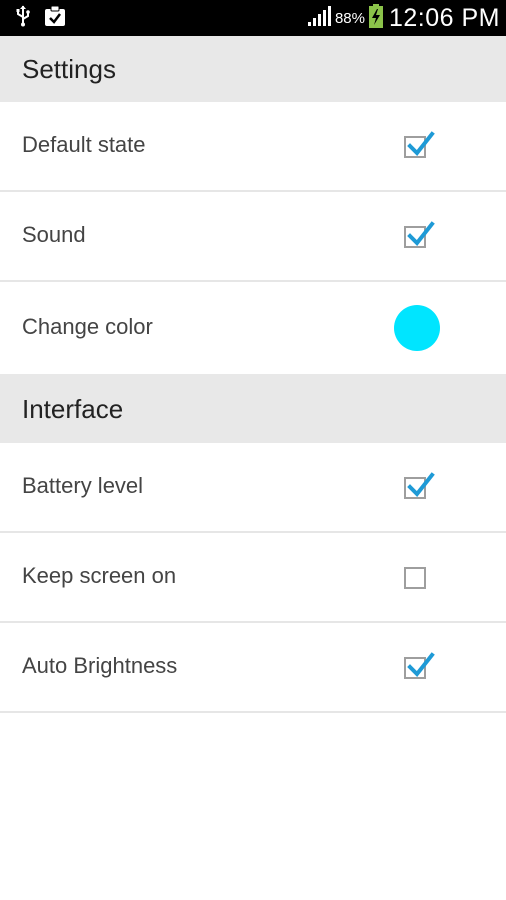 The height and width of the screenshot is (900, 506). I want to click on battery-charging-icon, so click(375, 18).